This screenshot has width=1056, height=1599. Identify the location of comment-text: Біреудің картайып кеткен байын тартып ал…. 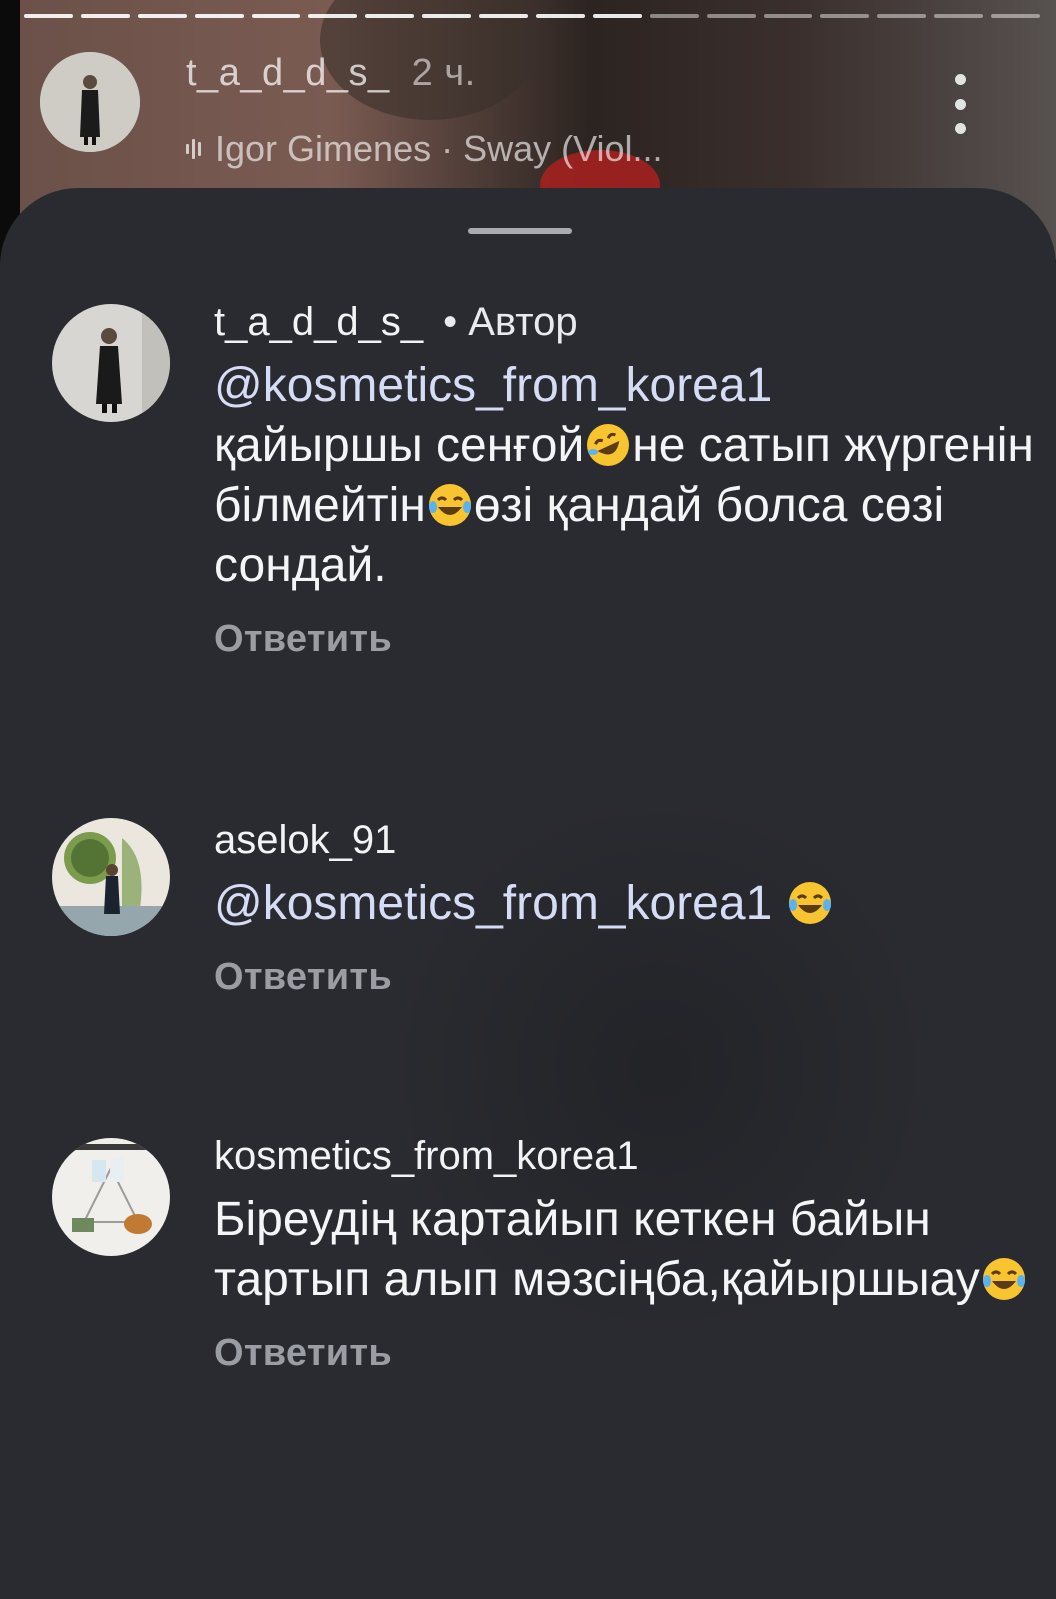
(630, 1250).